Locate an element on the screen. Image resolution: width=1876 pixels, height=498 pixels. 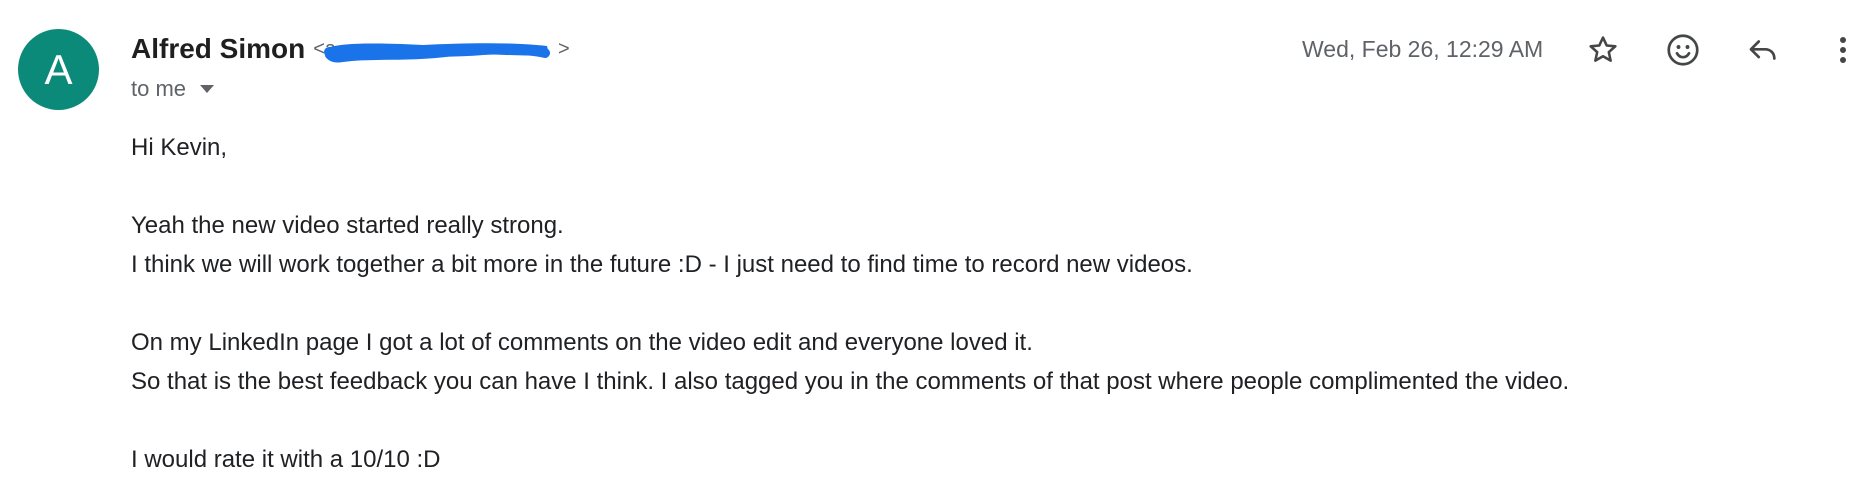
sender-avatar: A is located at coordinates (58, 69).